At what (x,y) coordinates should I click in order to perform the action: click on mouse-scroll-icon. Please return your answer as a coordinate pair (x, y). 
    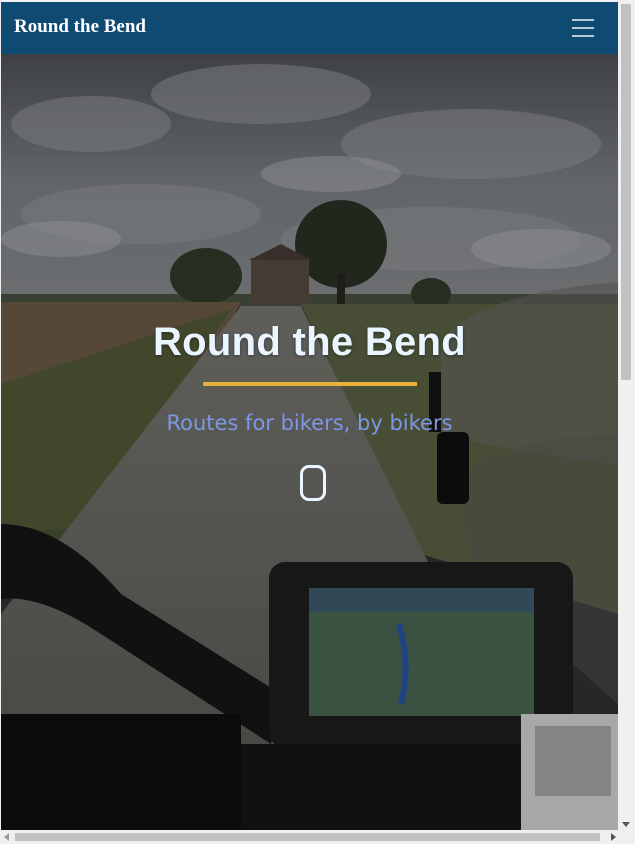
    Looking at the image, I should click on (313, 483).